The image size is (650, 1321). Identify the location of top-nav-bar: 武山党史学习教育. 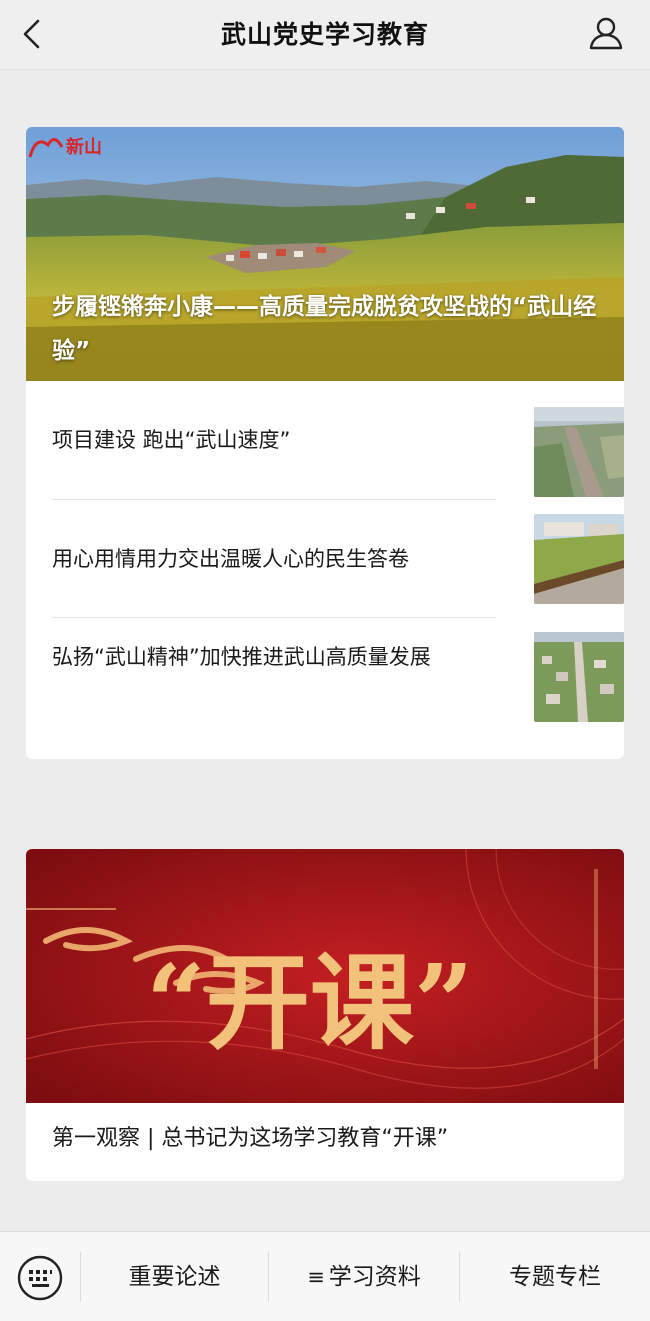
(325, 35).